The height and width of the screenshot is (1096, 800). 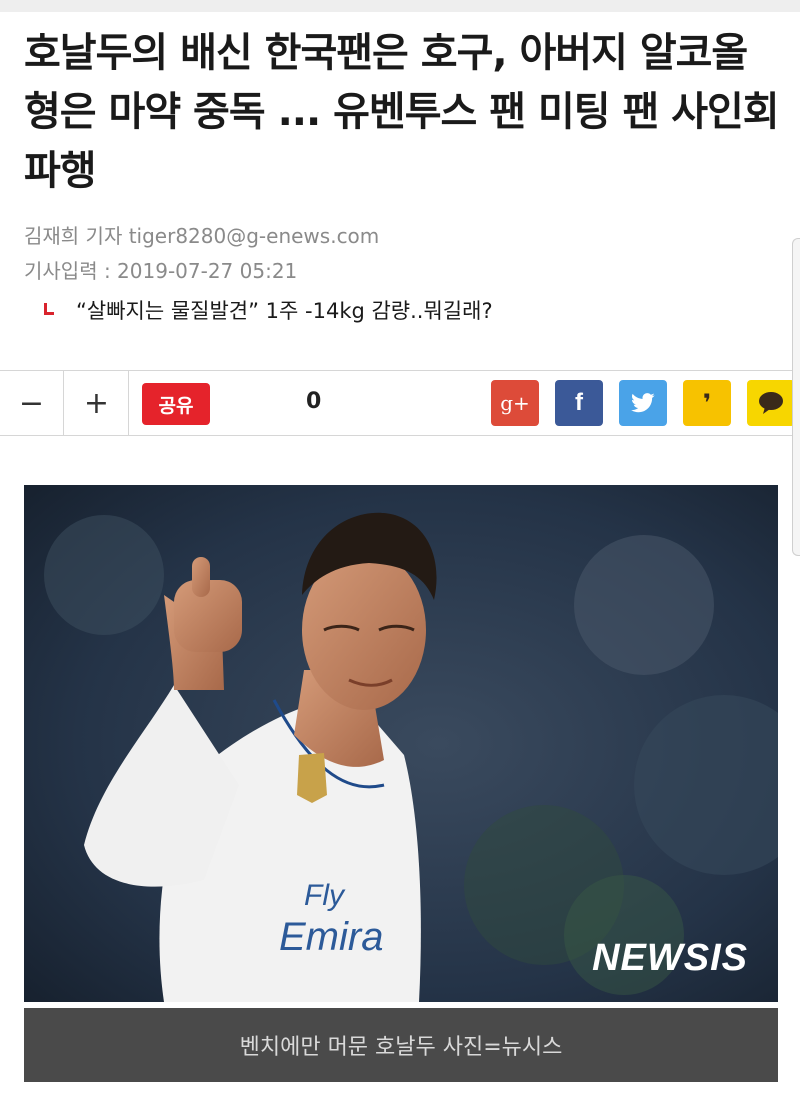 I want to click on page-scrollbar, so click(x=796, y=397).